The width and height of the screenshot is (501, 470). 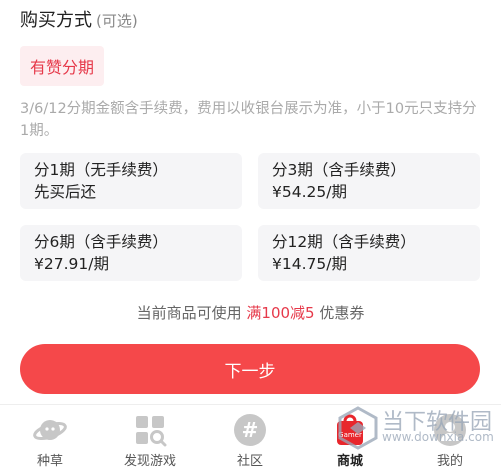 What do you see at coordinates (250, 371) in the screenshot?
I see `next-step-label: 下一步` at bounding box center [250, 371].